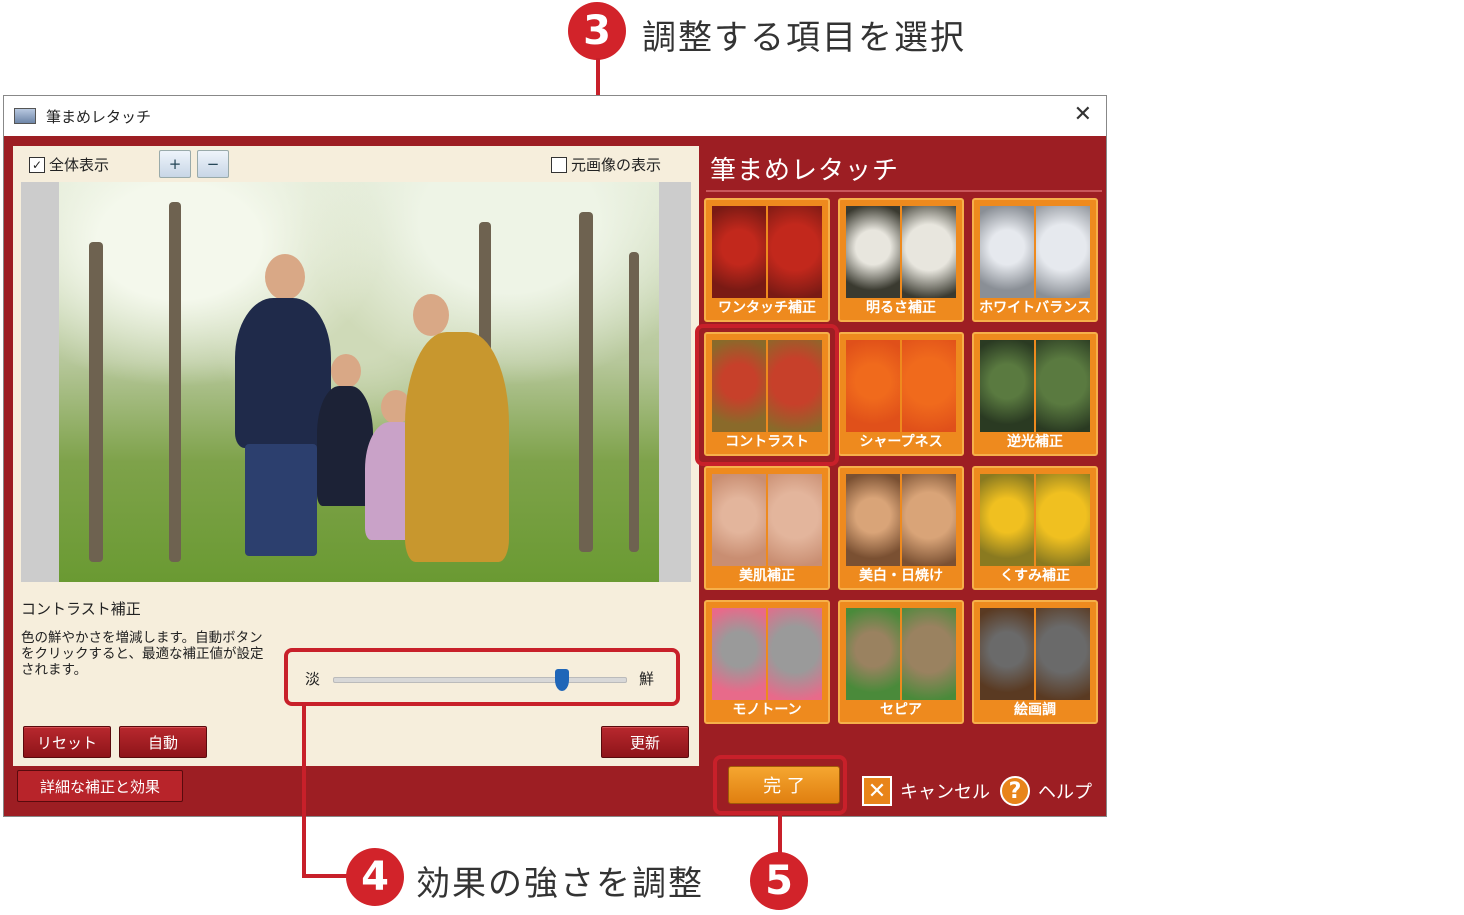 This screenshot has width=1464, height=915. Describe the element at coordinates (100, 786) in the screenshot. I see `detail-effects-button: 詳細な補正と効果` at that location.